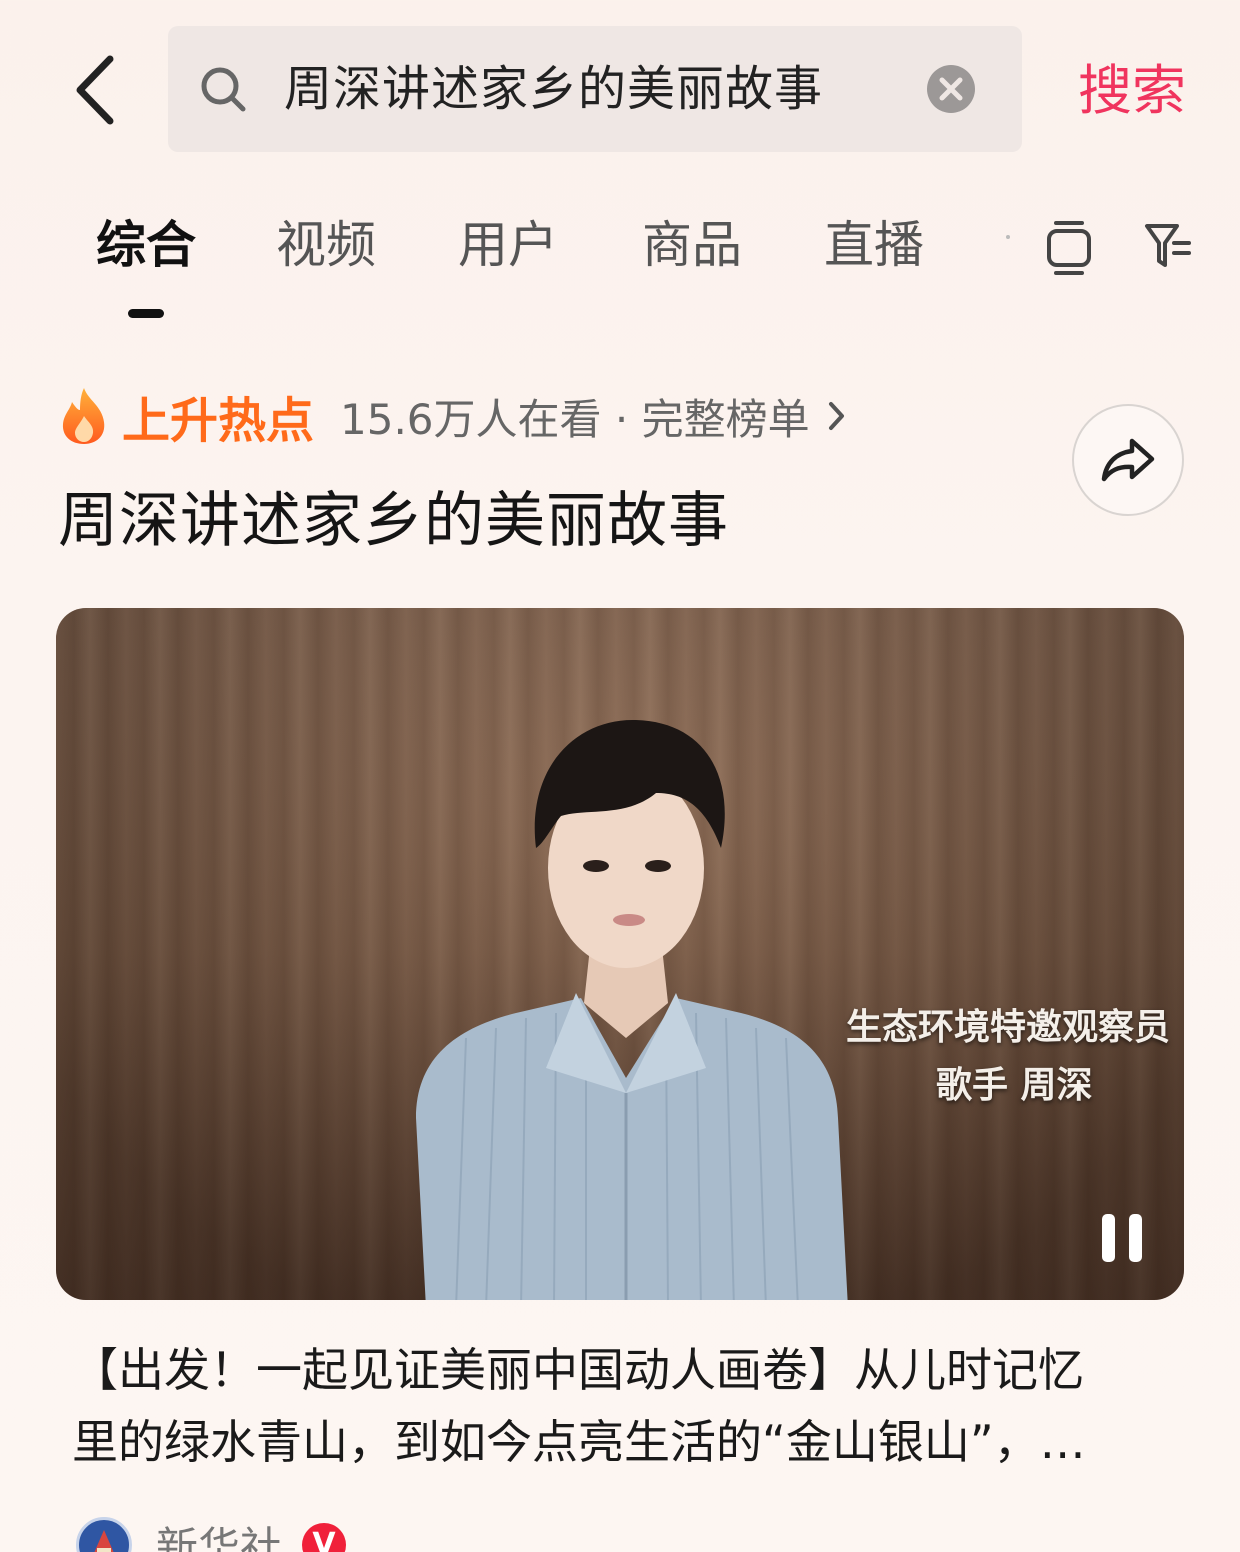 This screenshot has height=1552, width=1240. Describe the element at coordinates (146, 245) in the screenshot. I see `tab-all: 综合` at that location.